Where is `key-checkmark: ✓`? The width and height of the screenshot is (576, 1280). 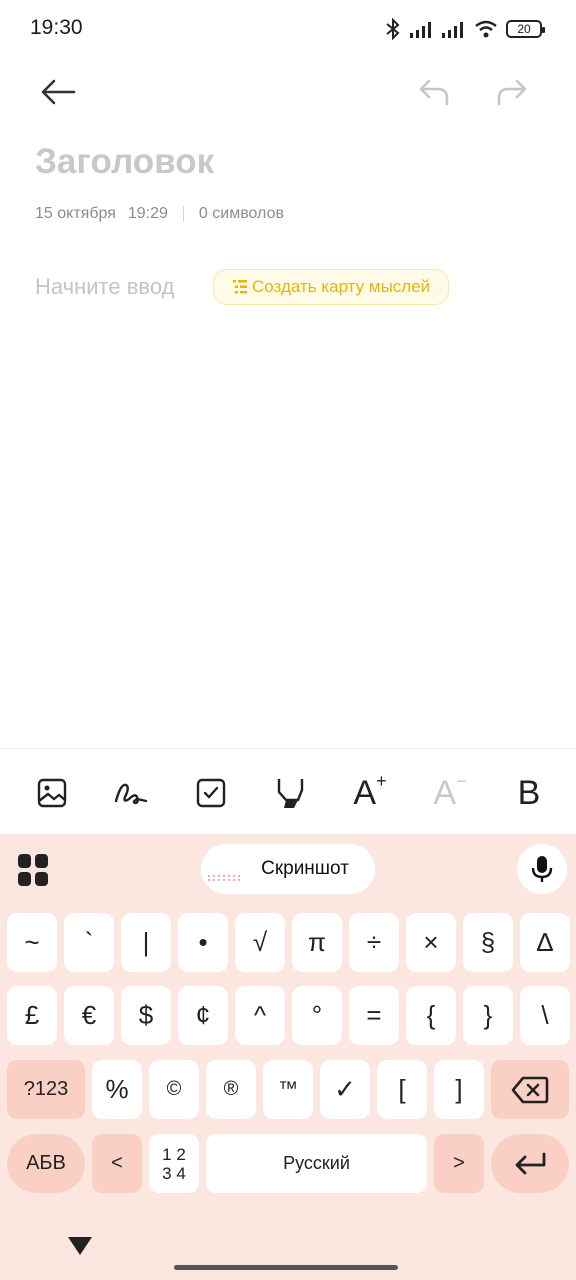
key-checkmark: ✓ is located at coordinates (345, 1089).